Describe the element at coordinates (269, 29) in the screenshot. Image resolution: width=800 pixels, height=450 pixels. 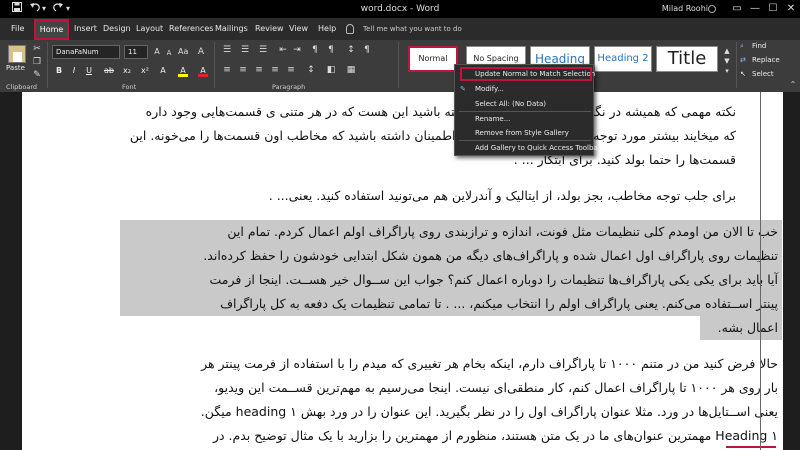
I see `tab-review: Review` at that location.